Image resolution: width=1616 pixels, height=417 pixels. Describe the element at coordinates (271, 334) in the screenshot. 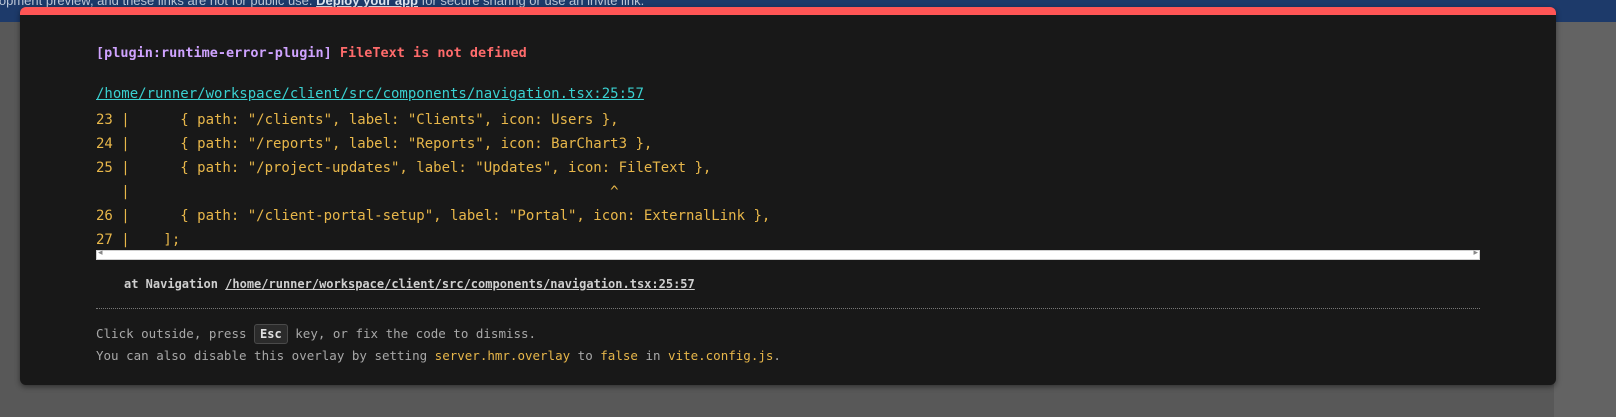

I see `esc-key: Esc` at that location.